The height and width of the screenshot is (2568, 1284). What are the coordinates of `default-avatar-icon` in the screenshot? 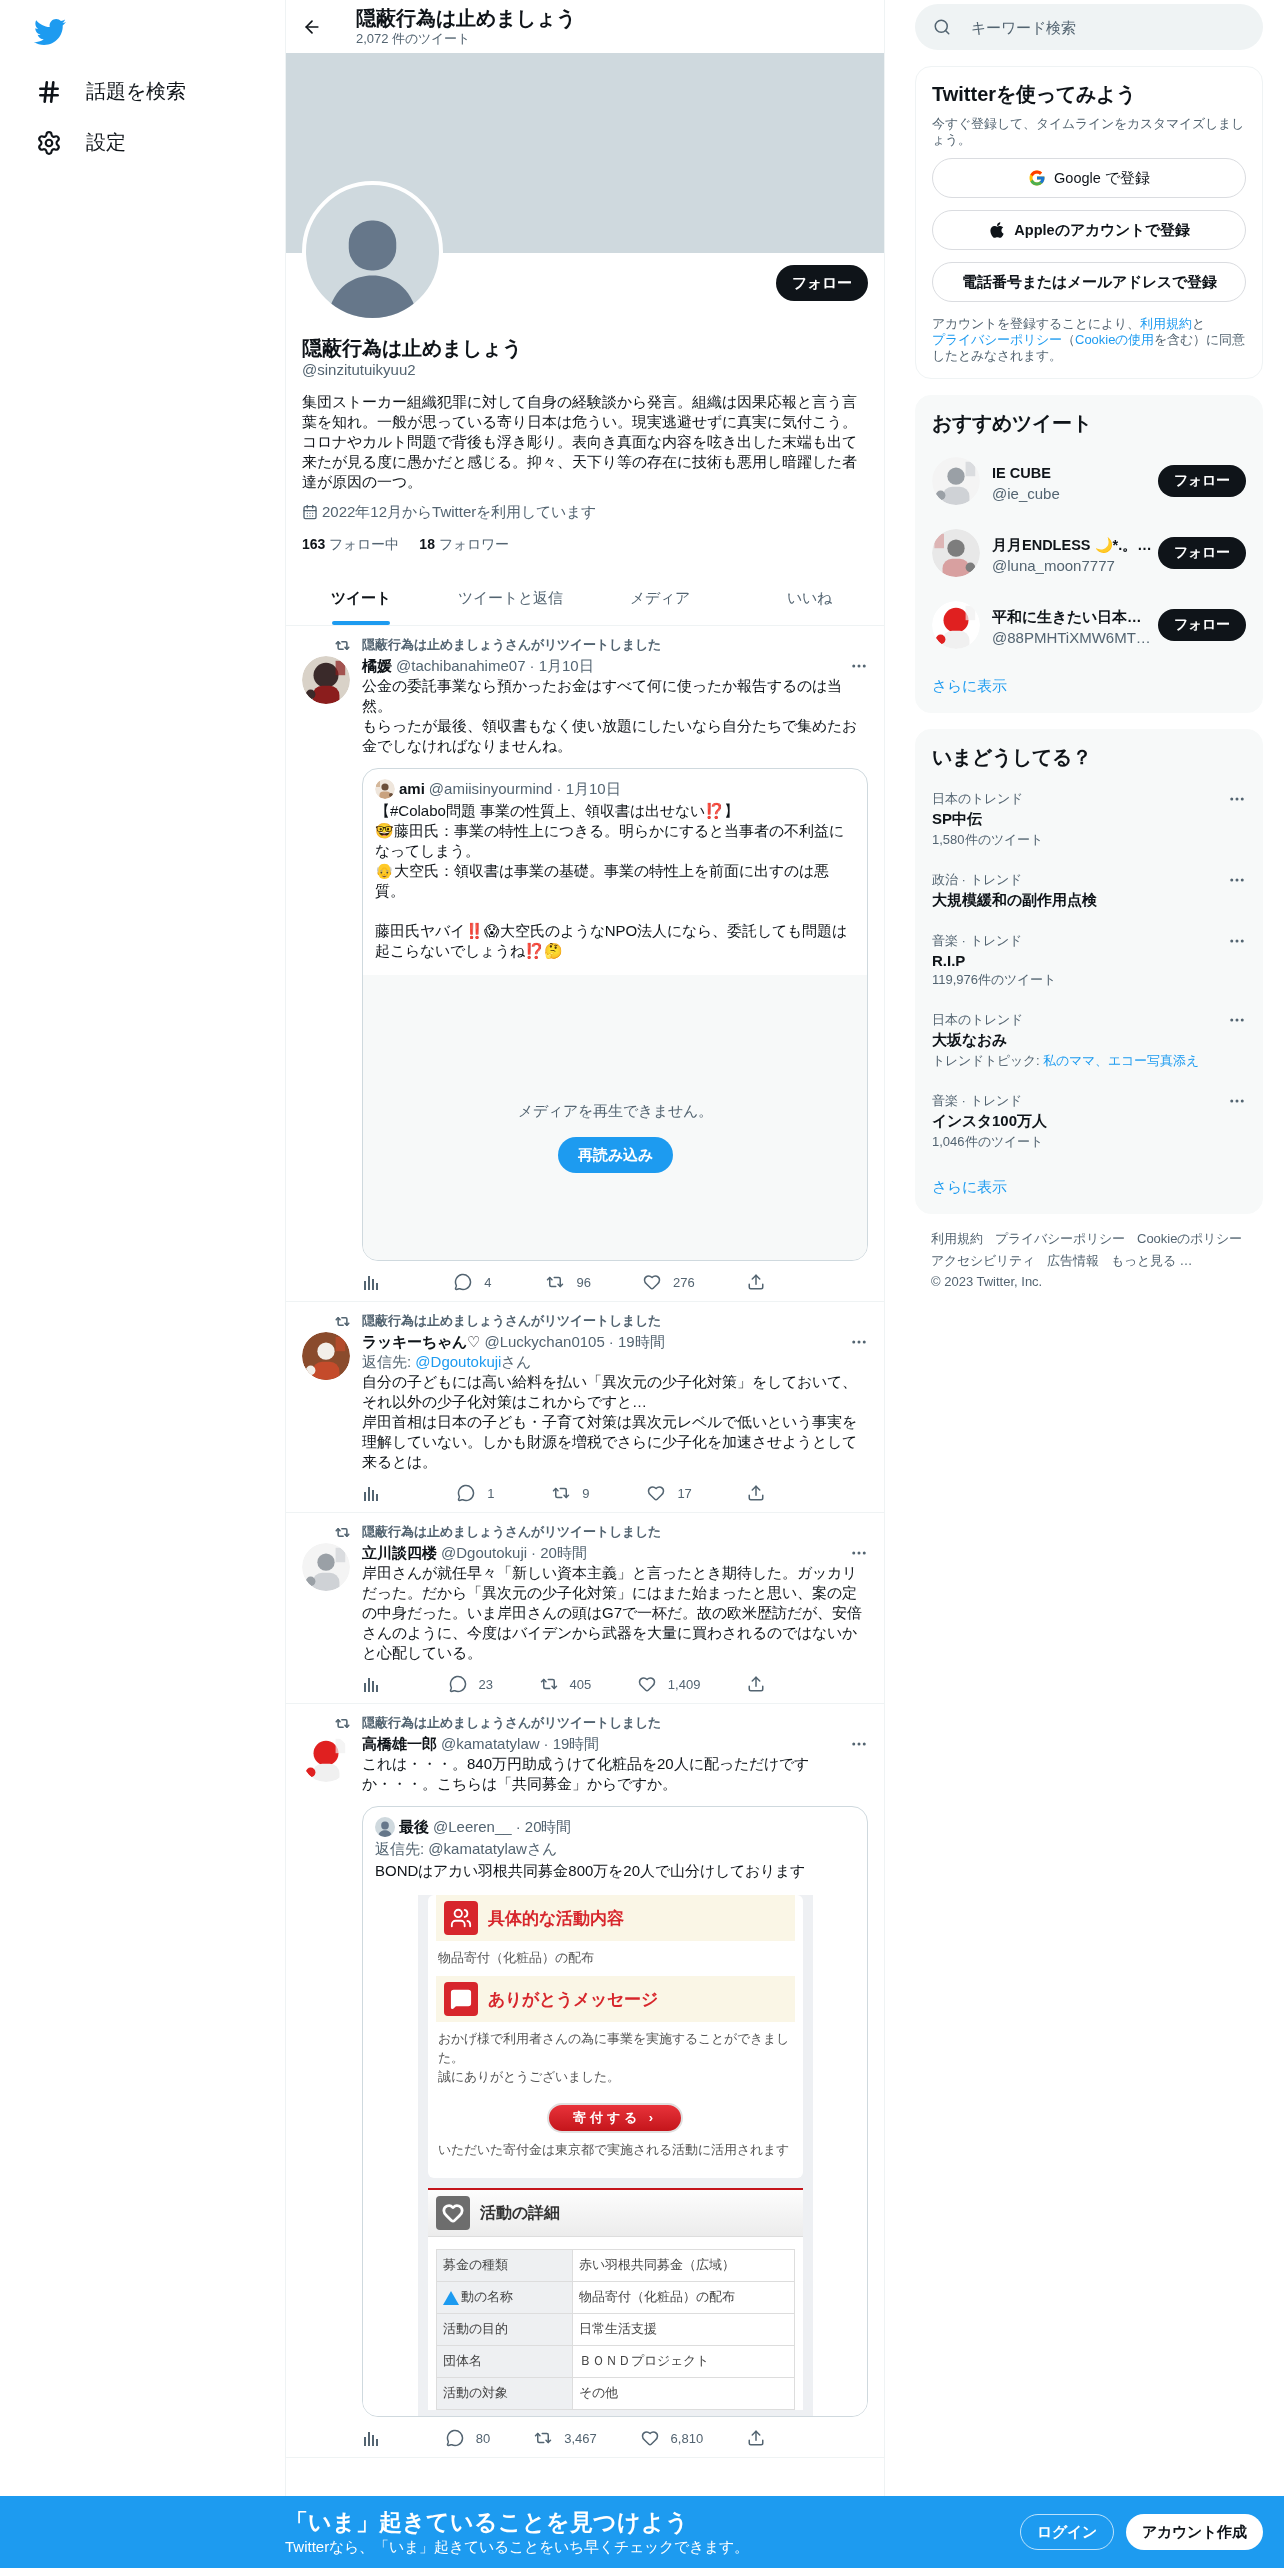 It's located at (385, 1827).